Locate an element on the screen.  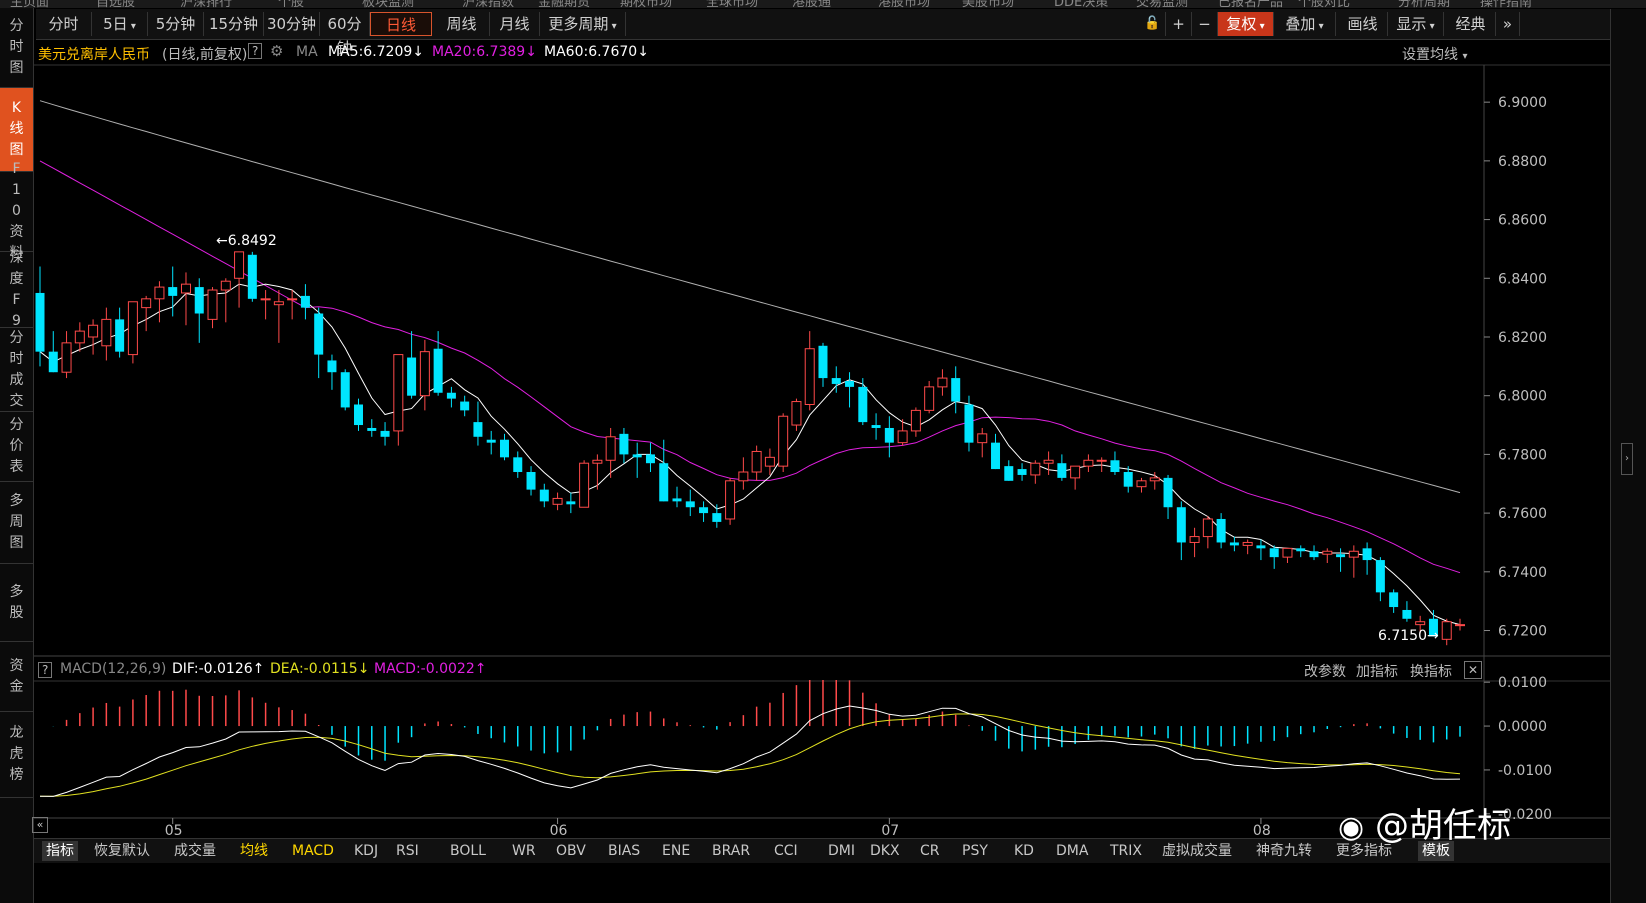
indicator-tab: WR is located at coordinates (524, 851).